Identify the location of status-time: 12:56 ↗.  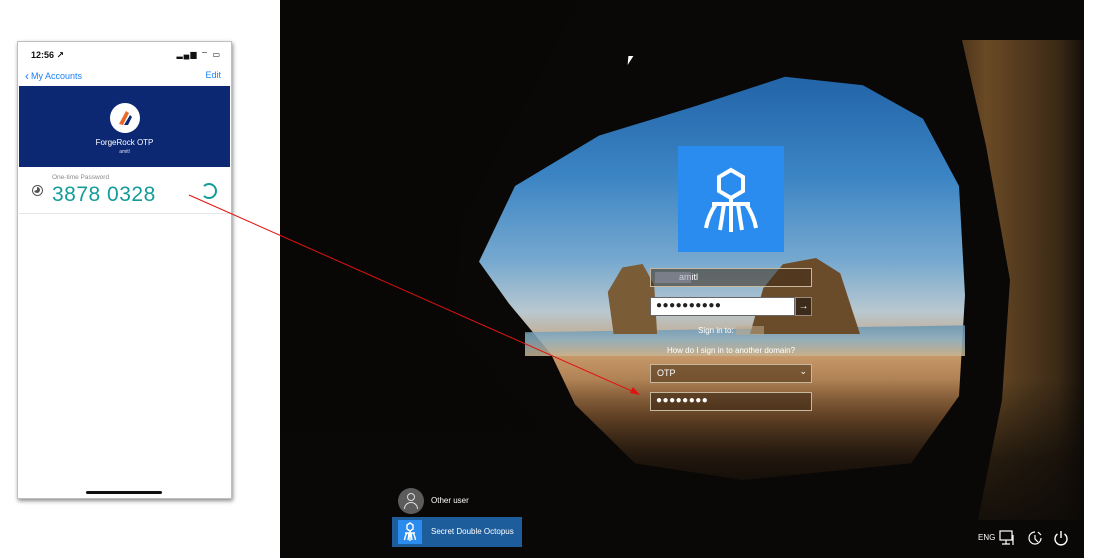
(48, 55).